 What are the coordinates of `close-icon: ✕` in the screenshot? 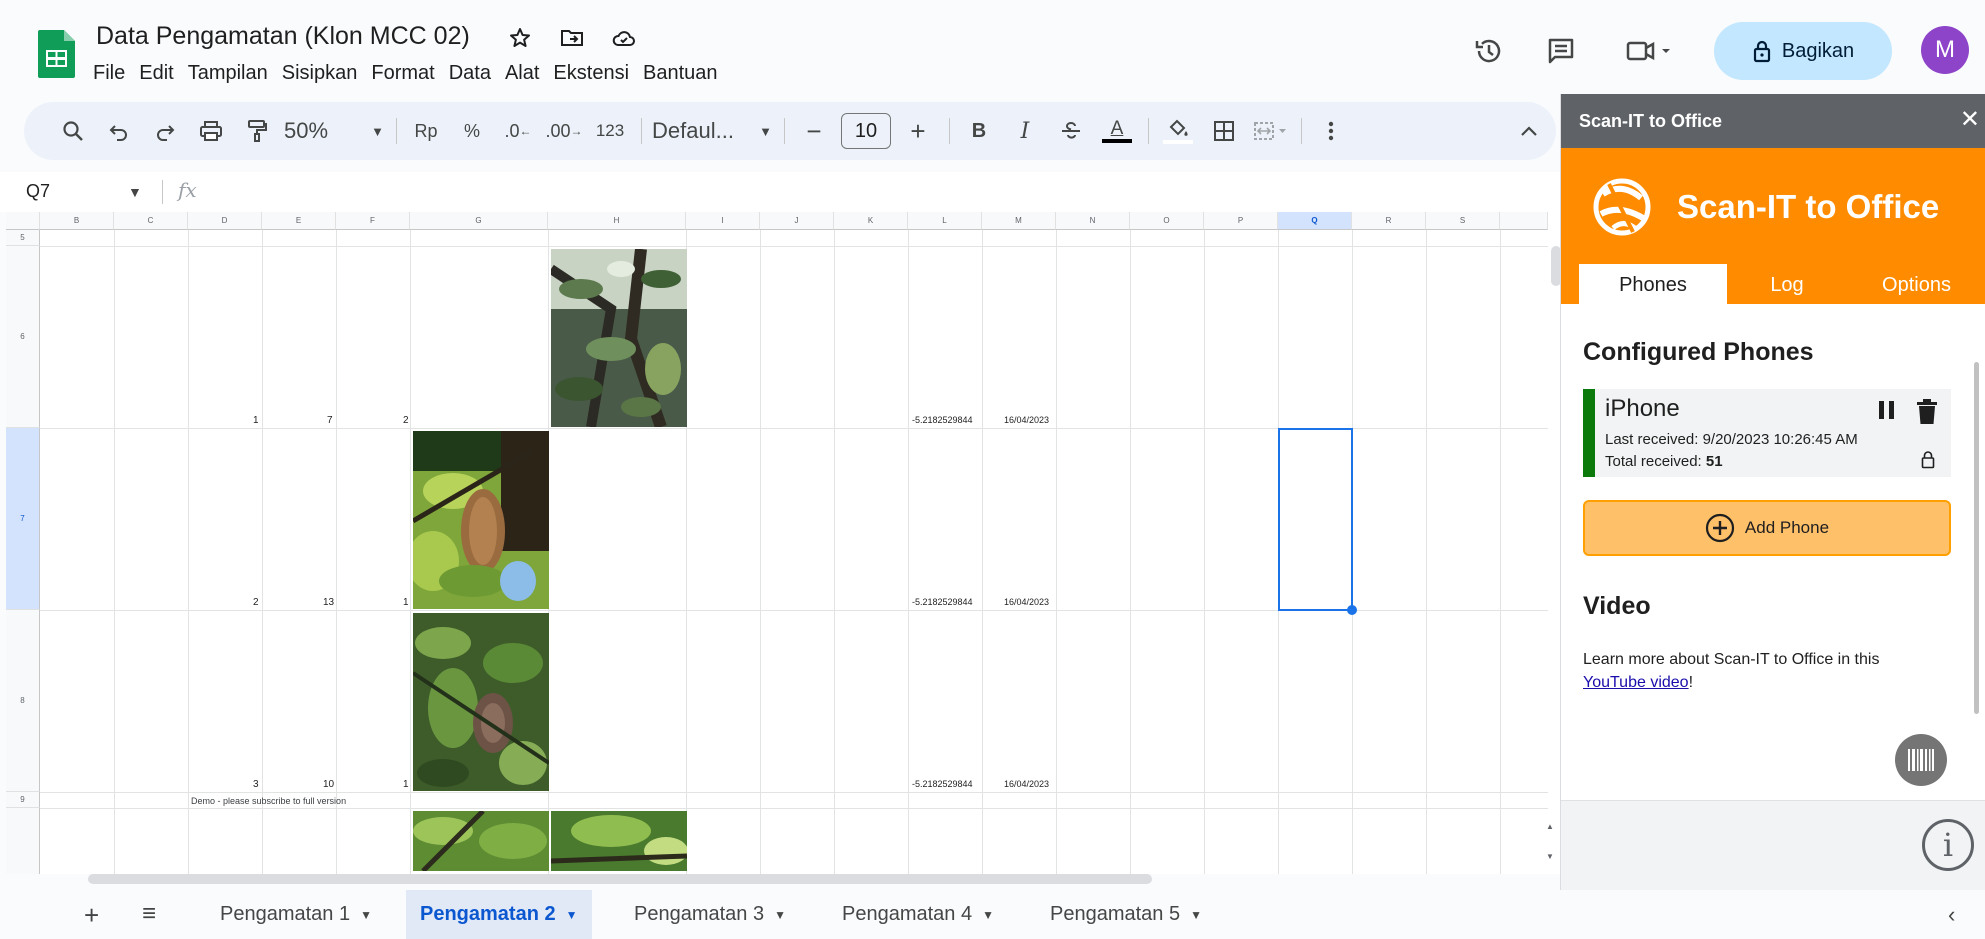 It's located at (1970, 120).